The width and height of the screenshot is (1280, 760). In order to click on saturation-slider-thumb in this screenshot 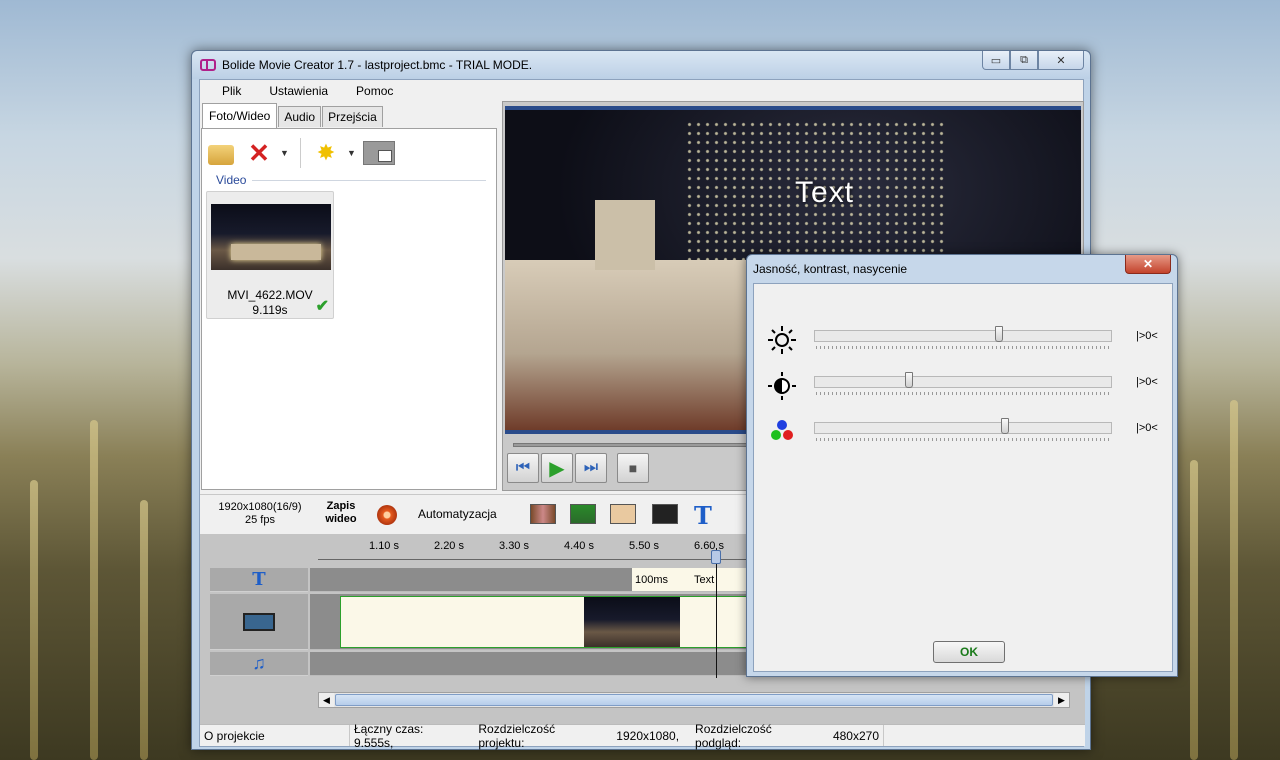, I will do `click(1004, 426)`.